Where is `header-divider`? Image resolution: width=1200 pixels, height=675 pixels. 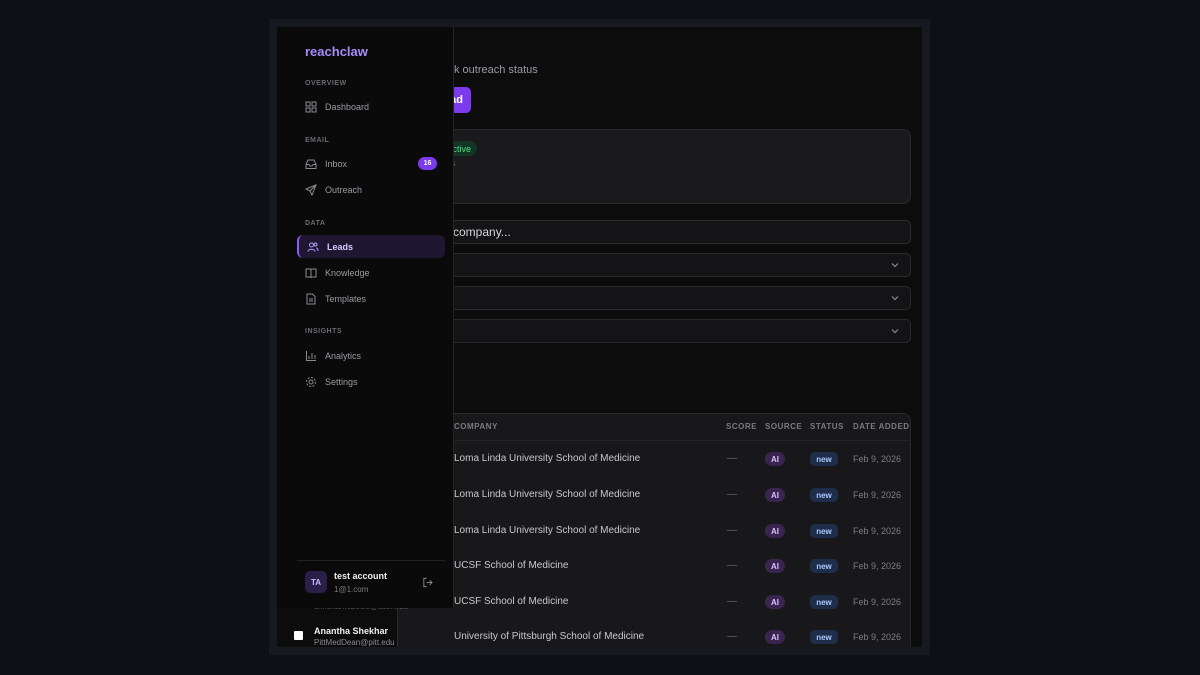
header-divider is located at coordinates (654, 440).